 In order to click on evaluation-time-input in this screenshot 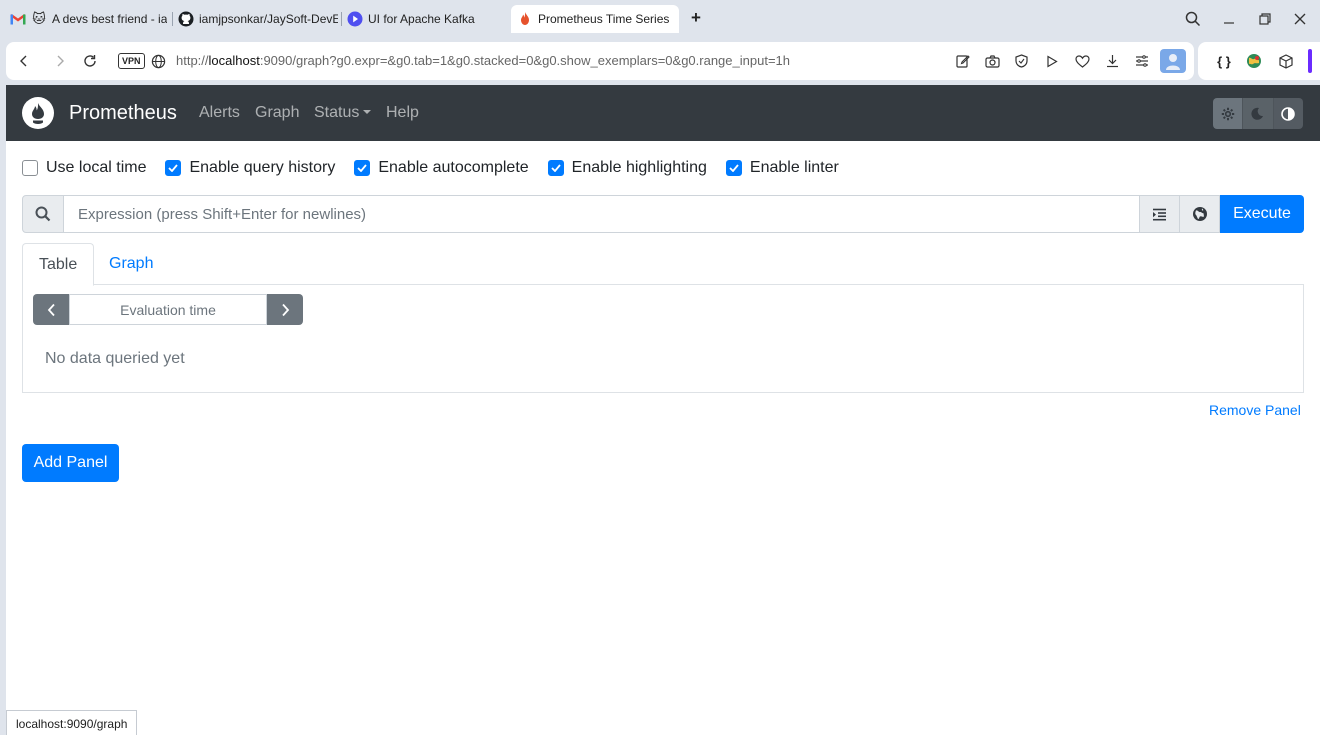, I will do `click(168, 309)`.